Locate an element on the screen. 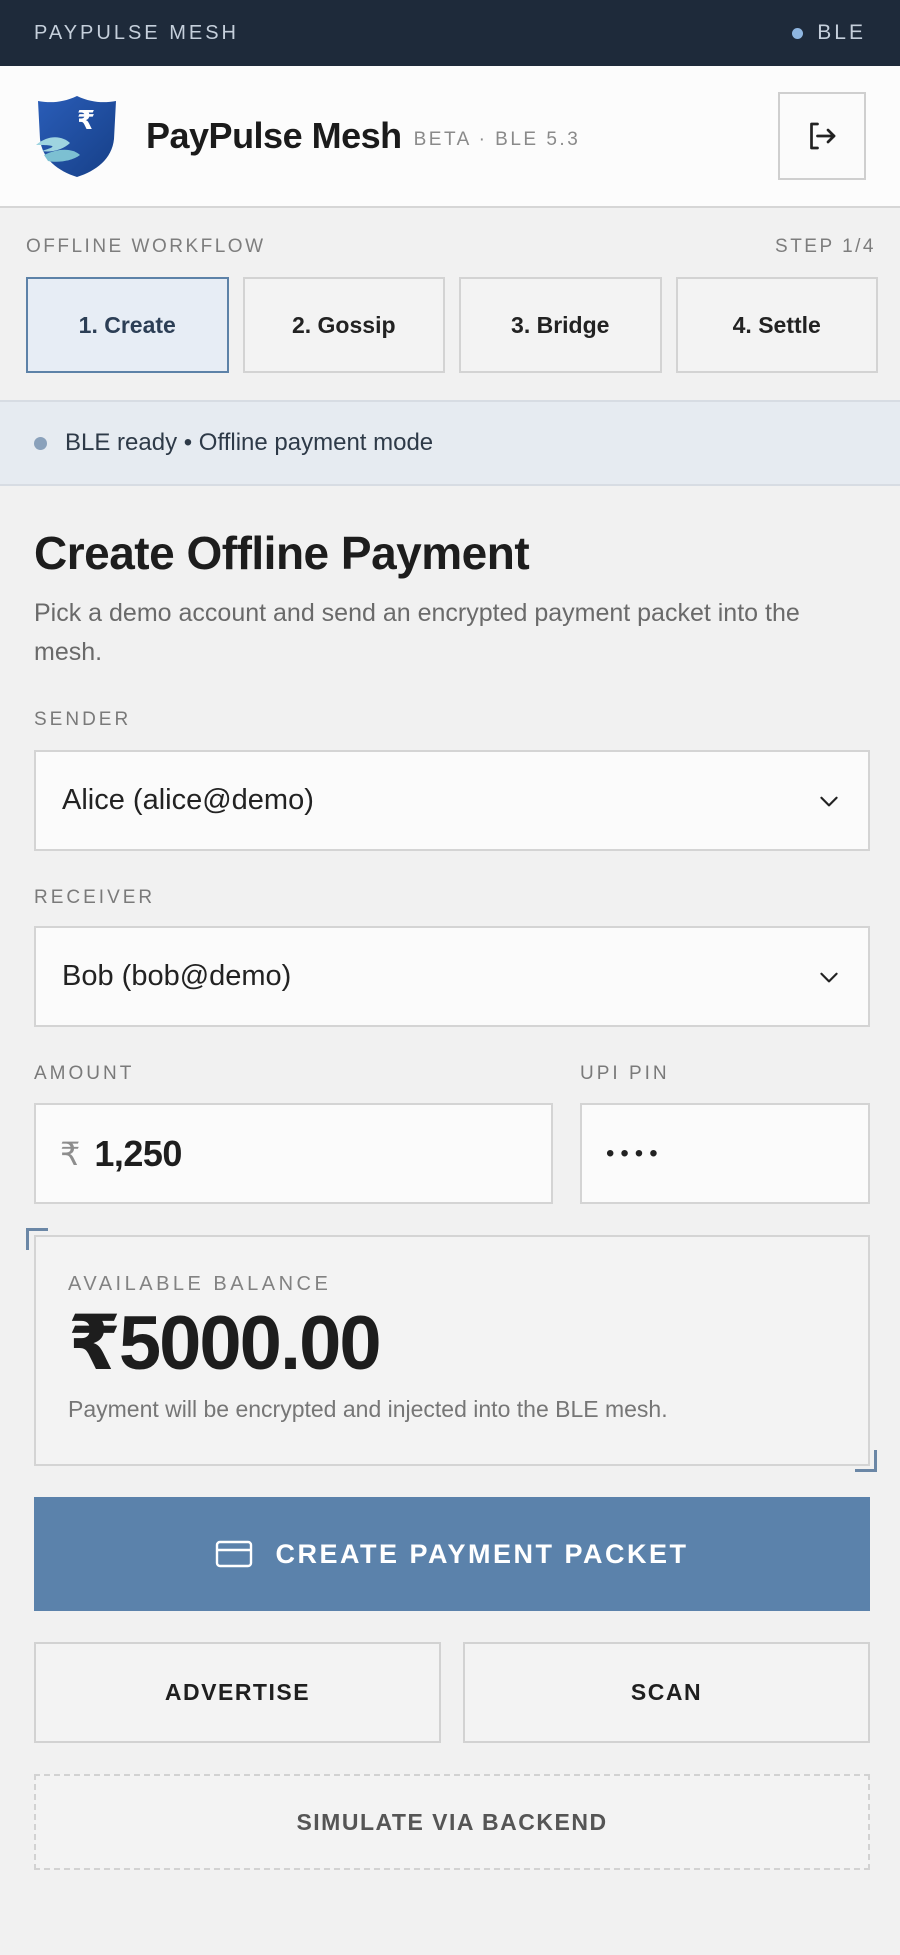 The image size is (900, 1955). balance-amount: ₹5000.00 is located at coordinates (225, 1343).